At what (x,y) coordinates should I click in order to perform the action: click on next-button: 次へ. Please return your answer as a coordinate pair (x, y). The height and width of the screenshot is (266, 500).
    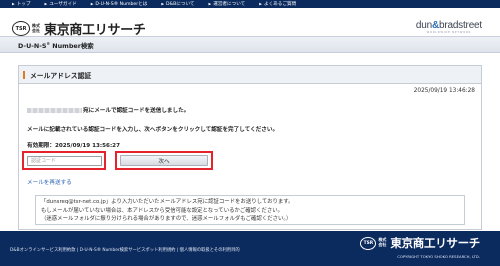
    Looking at the image, I should click on (164, 160).